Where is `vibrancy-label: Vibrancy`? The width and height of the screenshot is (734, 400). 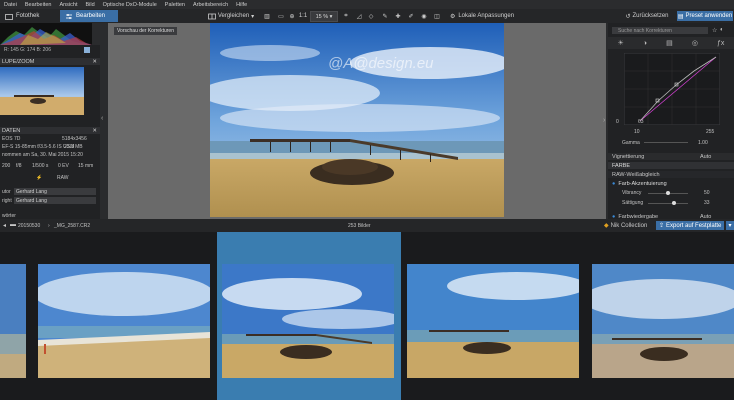 vibrancy-label: Vibrancy is located at coordinates (632, 193).